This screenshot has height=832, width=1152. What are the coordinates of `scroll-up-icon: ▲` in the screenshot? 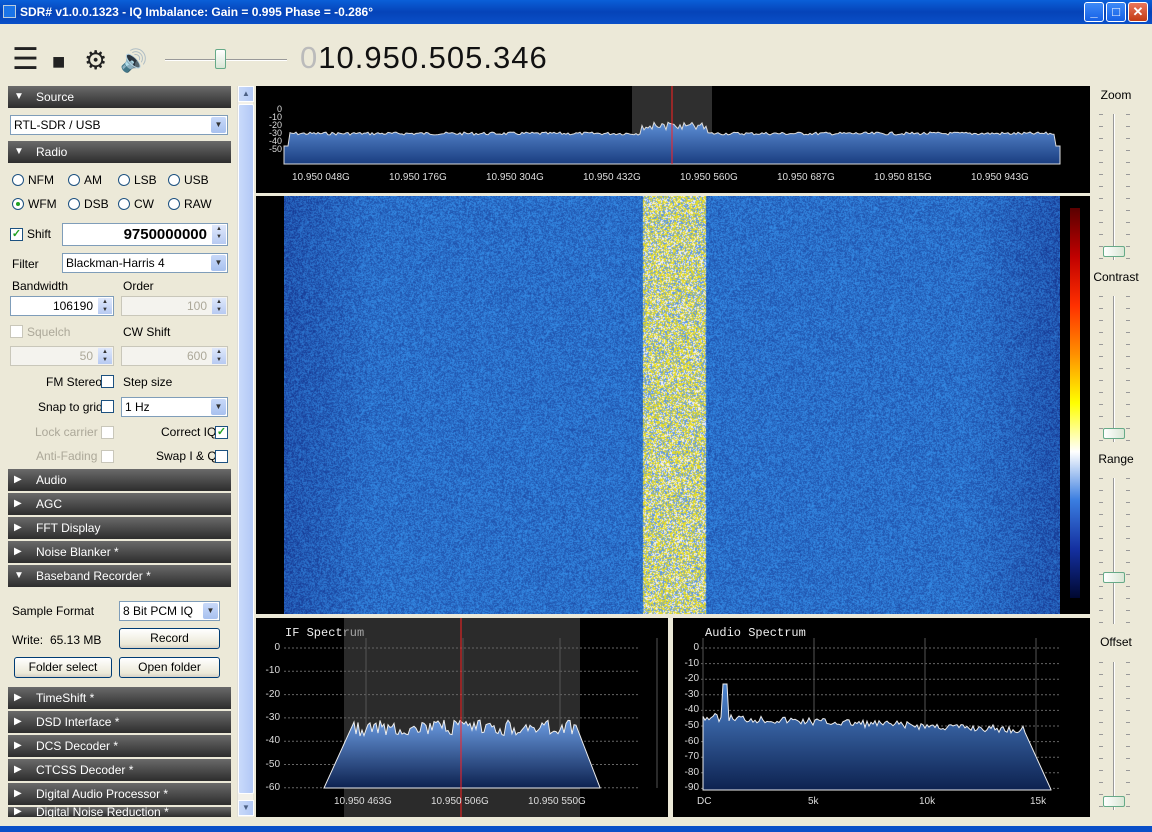 It's located at (246, 94).